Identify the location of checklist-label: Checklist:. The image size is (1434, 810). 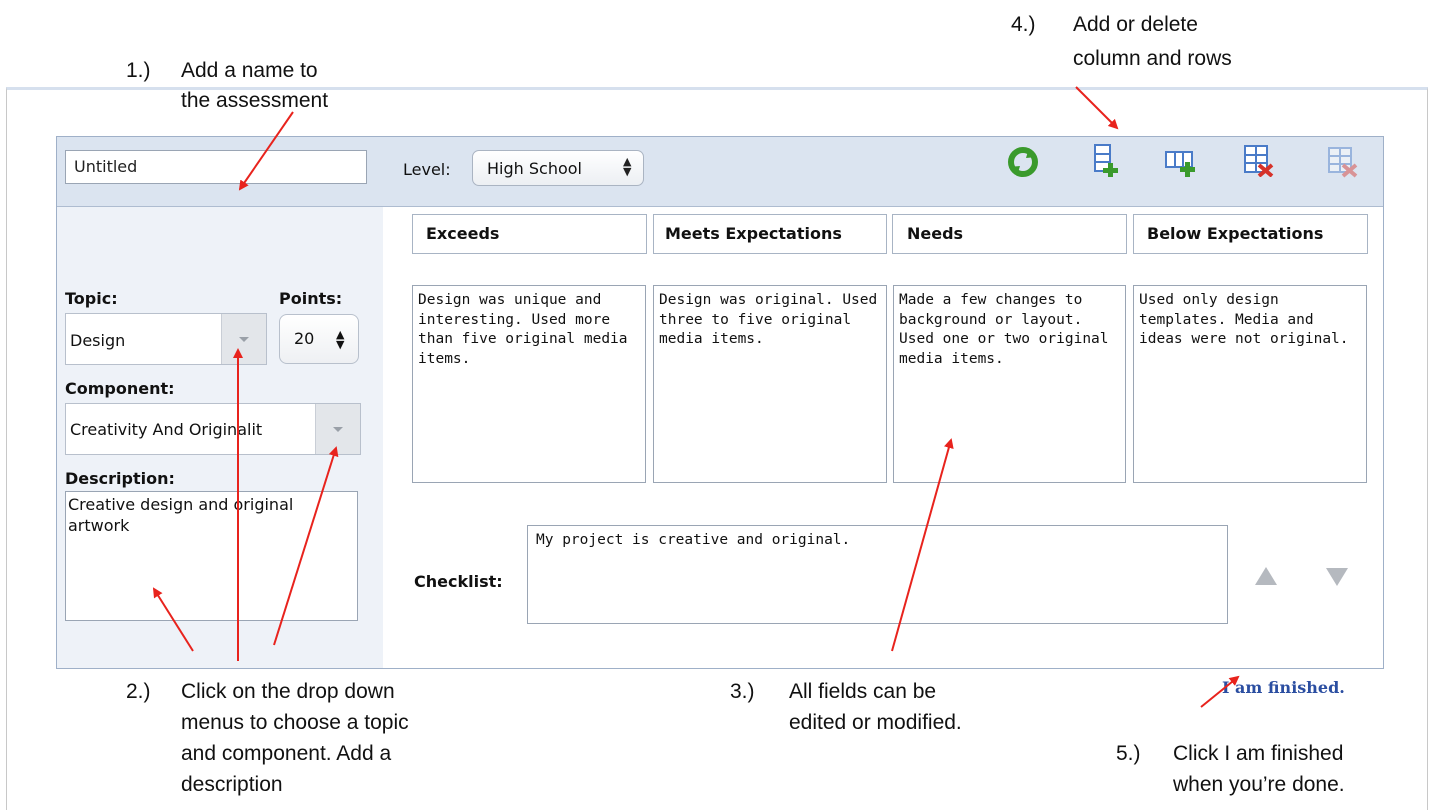
(458, 581).